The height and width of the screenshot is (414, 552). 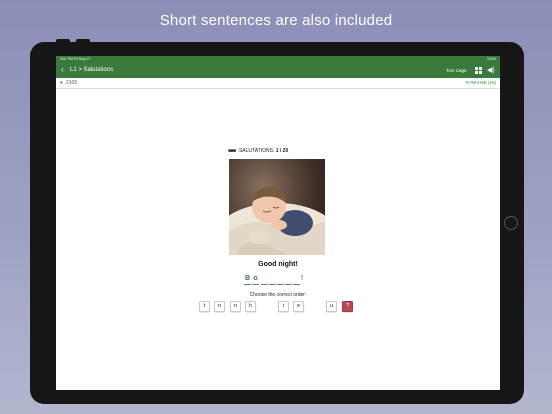 What do you see at coordinates (250, 306) in the screenshot?
I see `letter-tile: h` at bounding box center [250, 306].